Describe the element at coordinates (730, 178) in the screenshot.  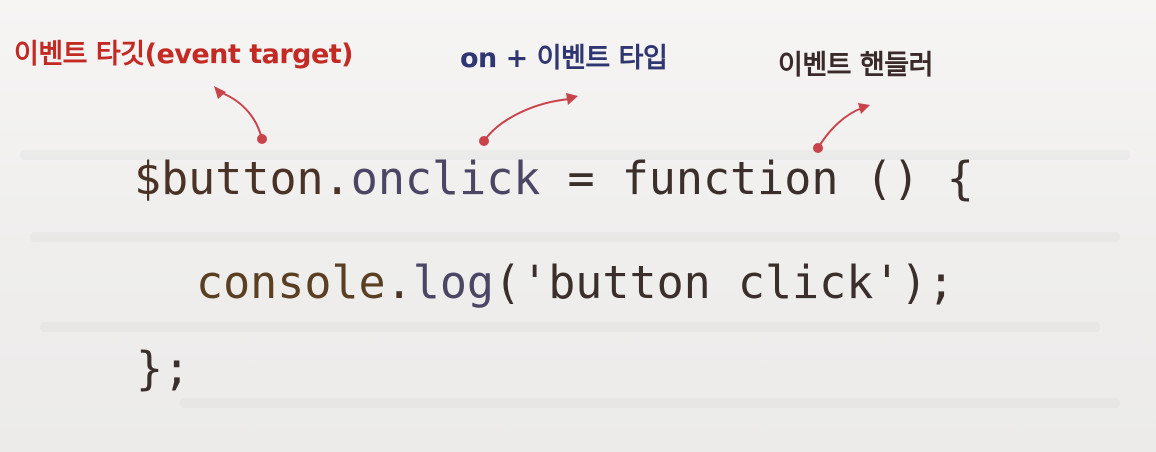
I see `function-keyword: function` at that location.